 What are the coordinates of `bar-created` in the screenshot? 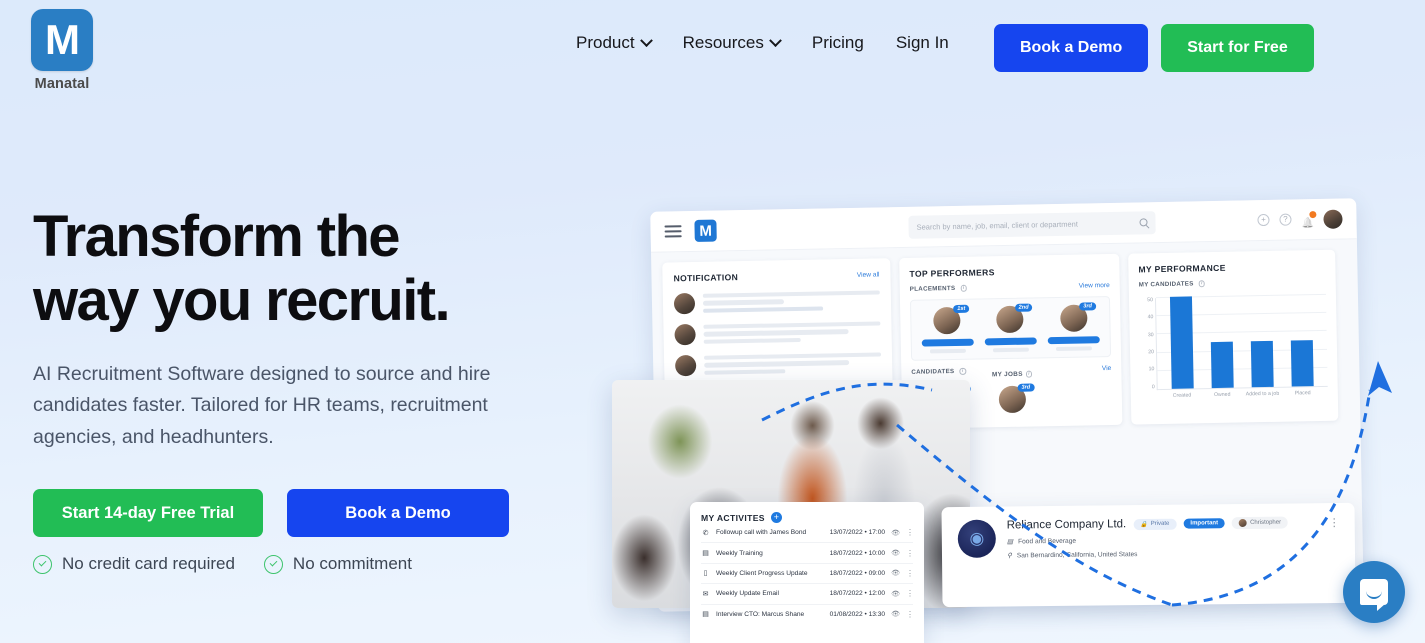 It's located at (1181, 342).